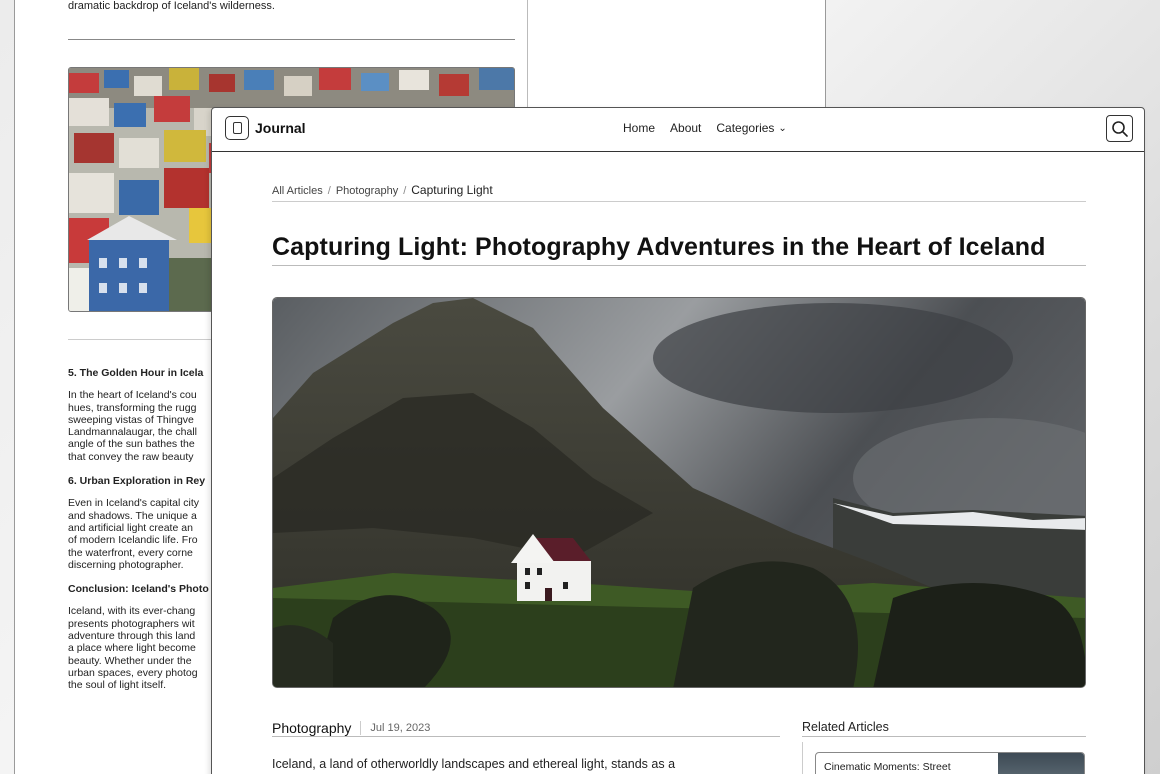 The image size is (1160, 774). Describe the element at coordinates (400, 728) in the screenshot. I see `publish-date: Jul 19, 2023` at that location.